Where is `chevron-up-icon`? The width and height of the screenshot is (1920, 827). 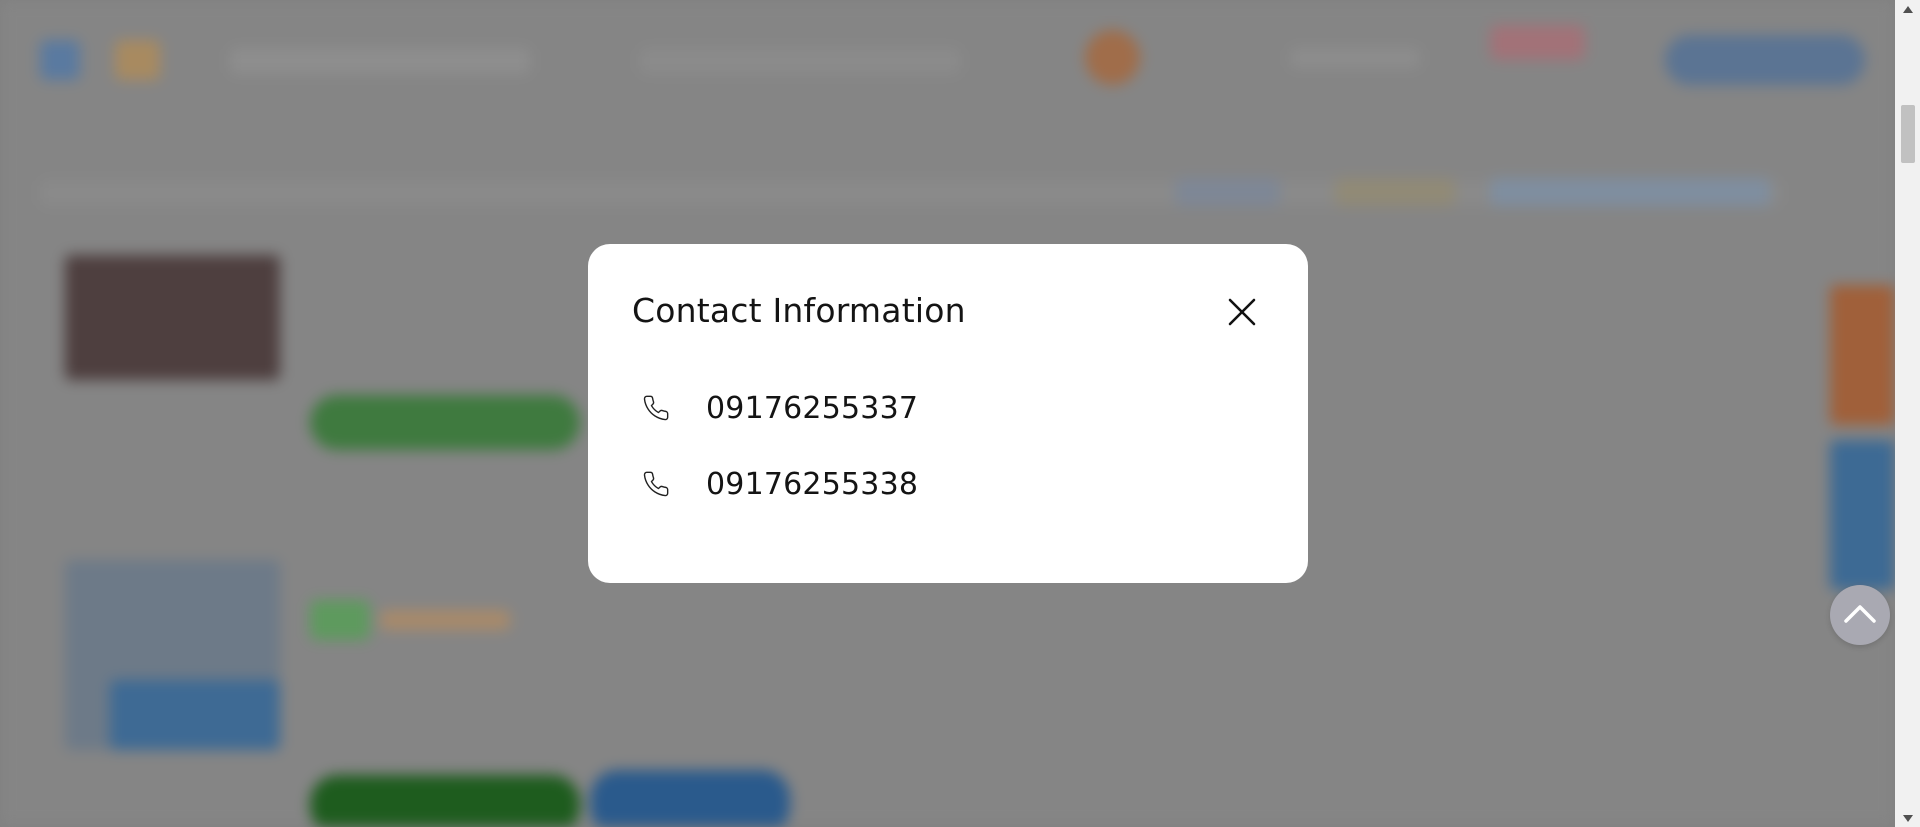 chevron-up-icon is located at coordinates (1860, 615).